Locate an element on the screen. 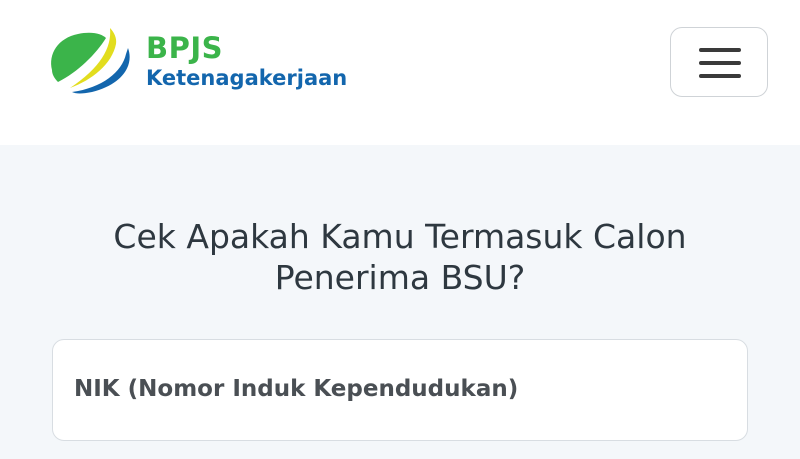  brand-name: BPJS is located at coordinates (185, 48).